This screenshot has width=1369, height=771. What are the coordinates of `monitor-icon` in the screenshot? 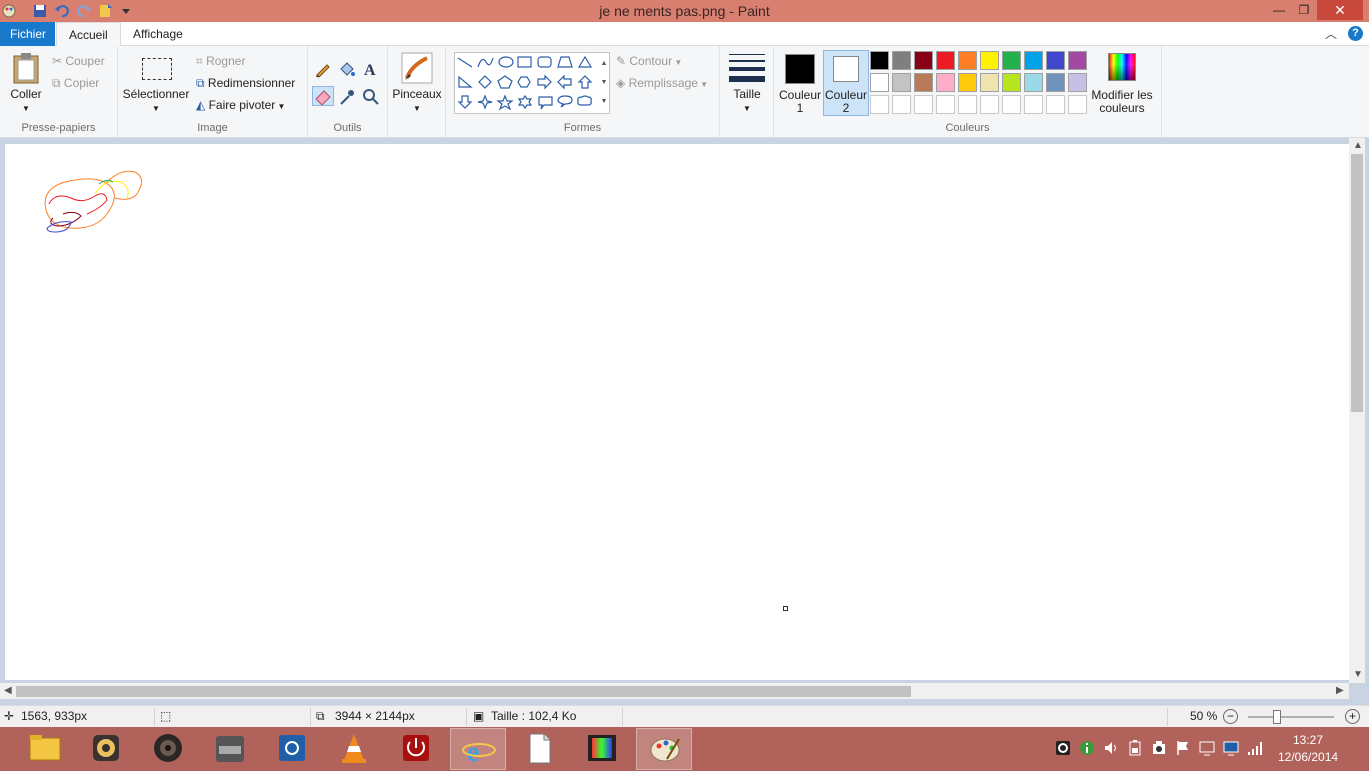 It's located at (1207, 748).